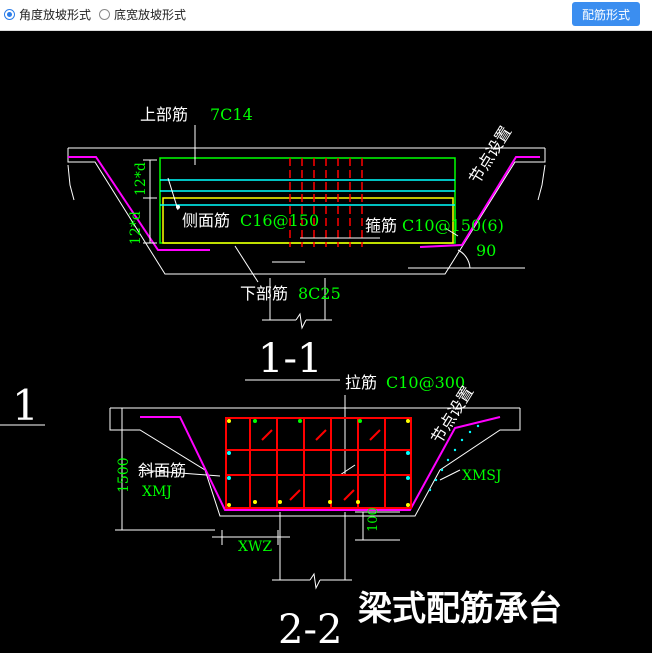 The image size is (652, 653). What do you see at coordinates (206, 220) in the screenshot?
I see `side-bar-label: 侧面筋` at bounding box center [206, 220].